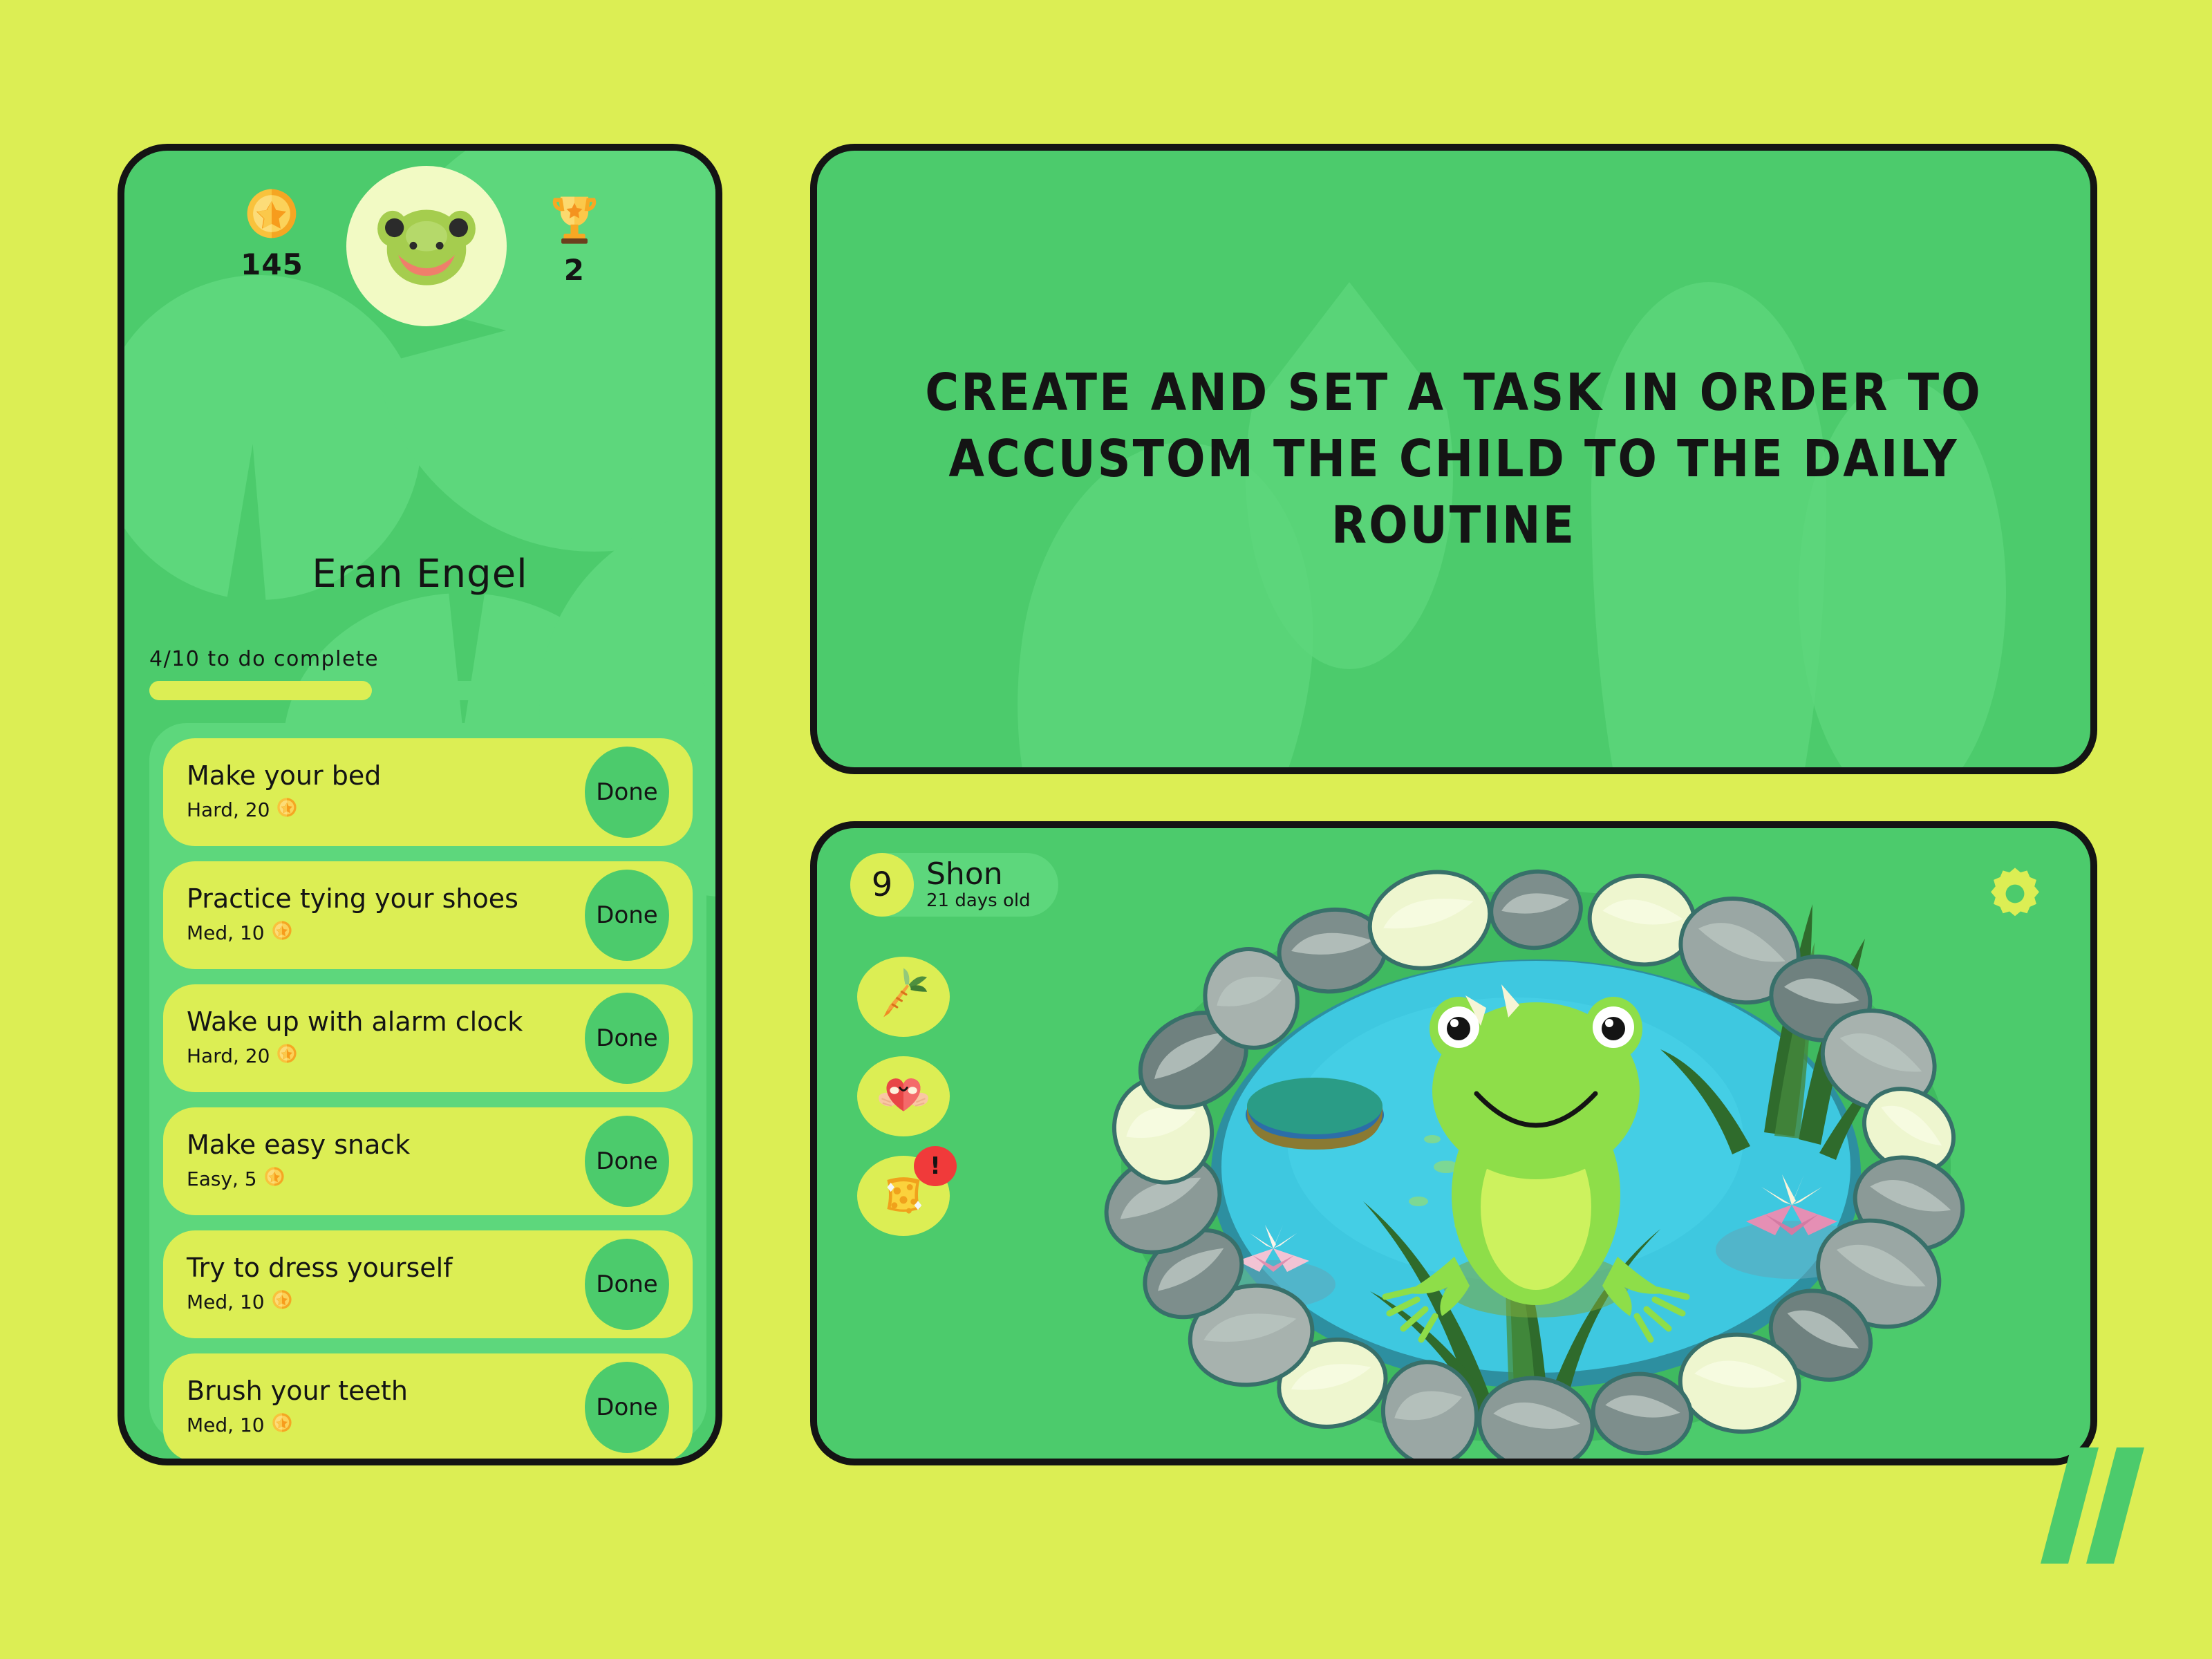  Describe the element at coordinates (386, 791) in the screenshot. I see `task-text: Make your bed Hard, 20` at that location.